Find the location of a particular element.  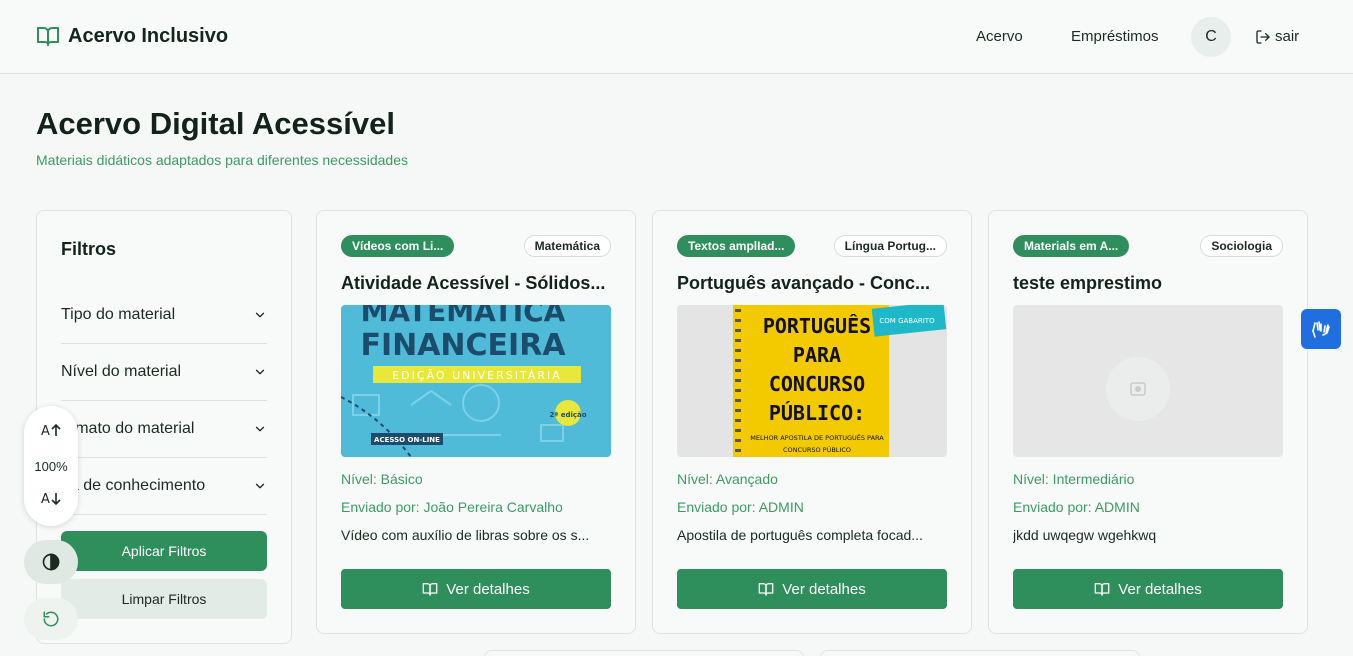

filter-area-conhecimento: ea de conhecimento is located at coordinates (164, 486).